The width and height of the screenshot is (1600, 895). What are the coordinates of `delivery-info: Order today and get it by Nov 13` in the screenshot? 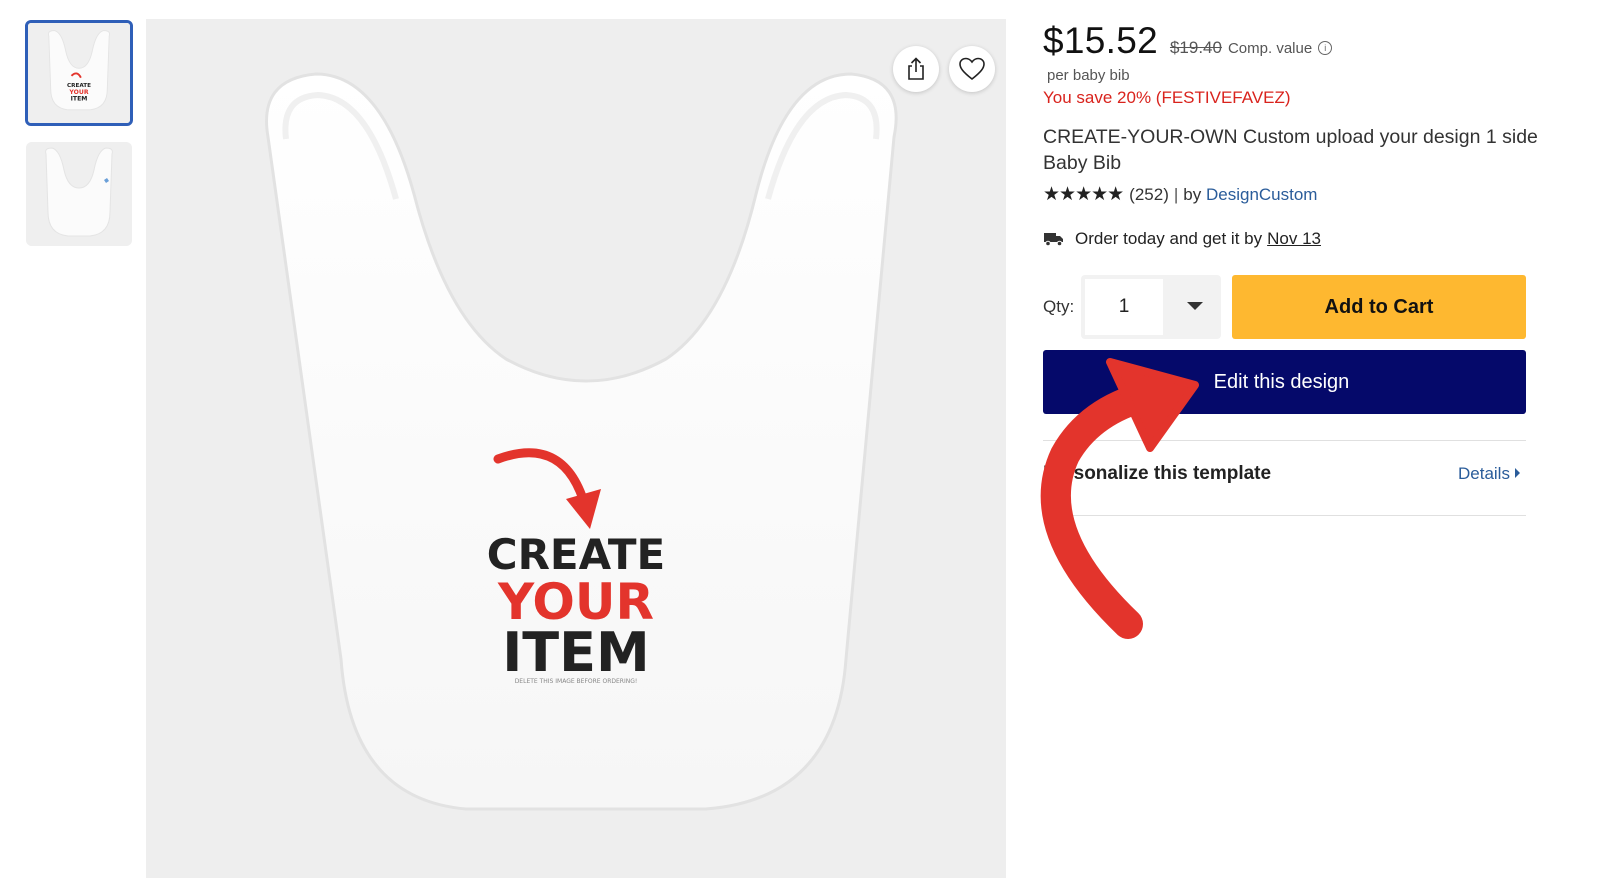 It's located at (1182, 239).